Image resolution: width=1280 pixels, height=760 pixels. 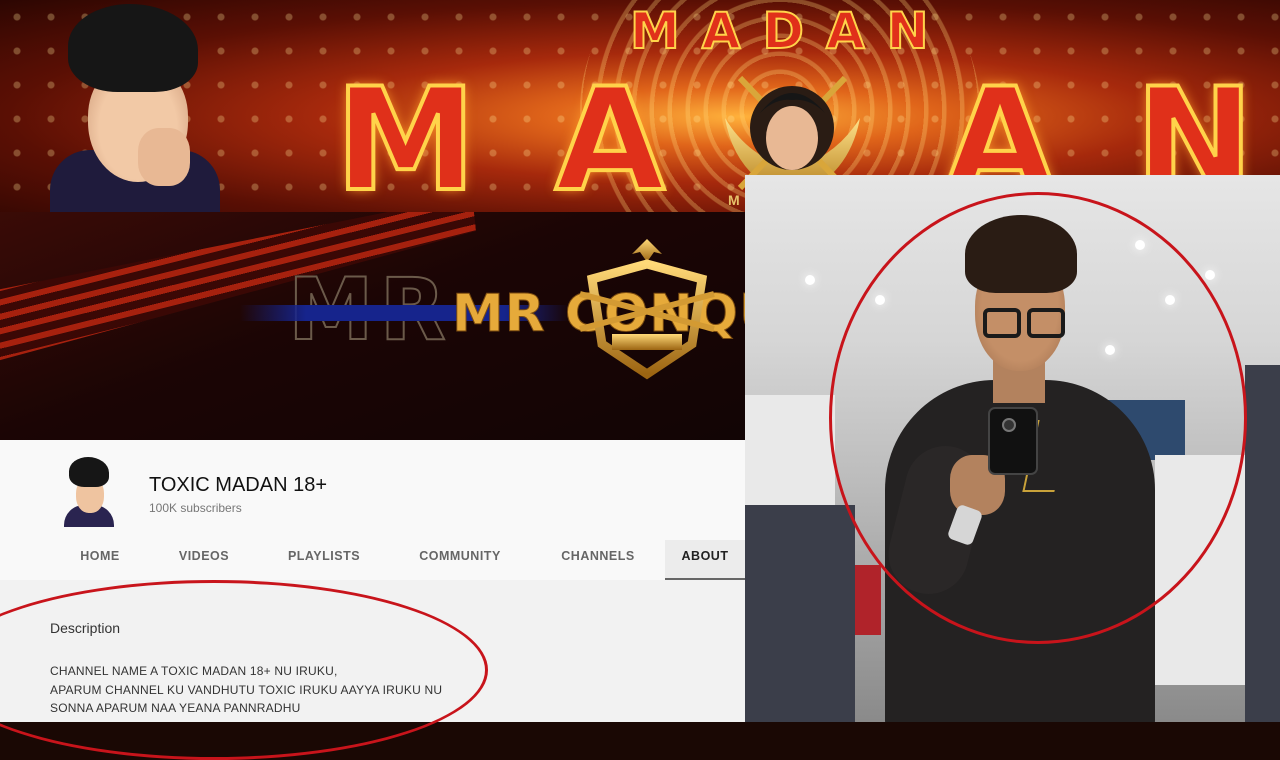 What do you see at coordinates (195, 508) in the screenshot?
I see `subscriber-count: 100K subscribers` at bounding box center [195, 508].